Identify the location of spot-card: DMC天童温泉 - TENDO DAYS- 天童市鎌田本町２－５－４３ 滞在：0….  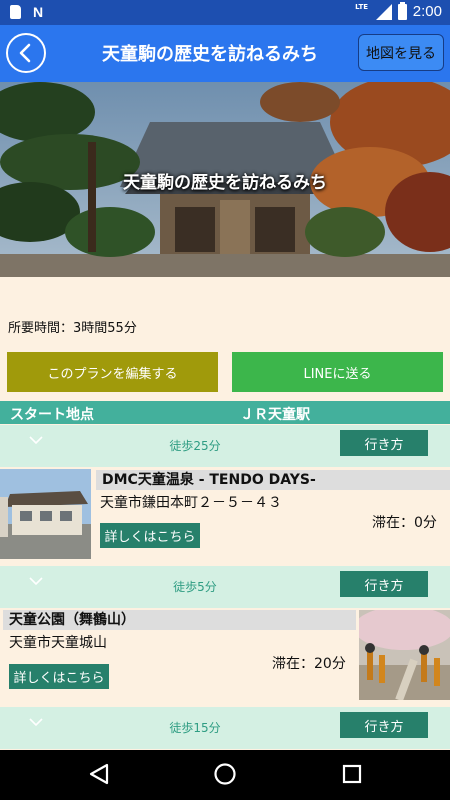
(225, 517).